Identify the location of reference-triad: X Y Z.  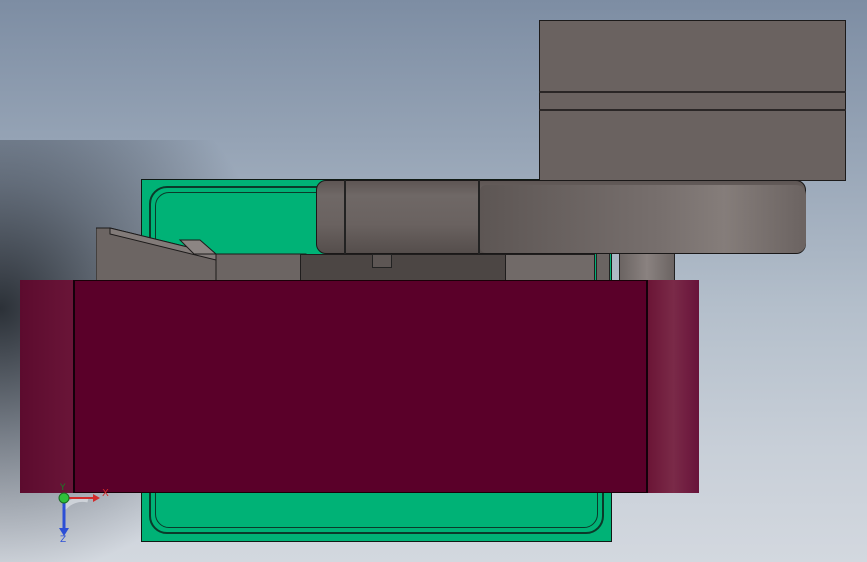
(83, 513).